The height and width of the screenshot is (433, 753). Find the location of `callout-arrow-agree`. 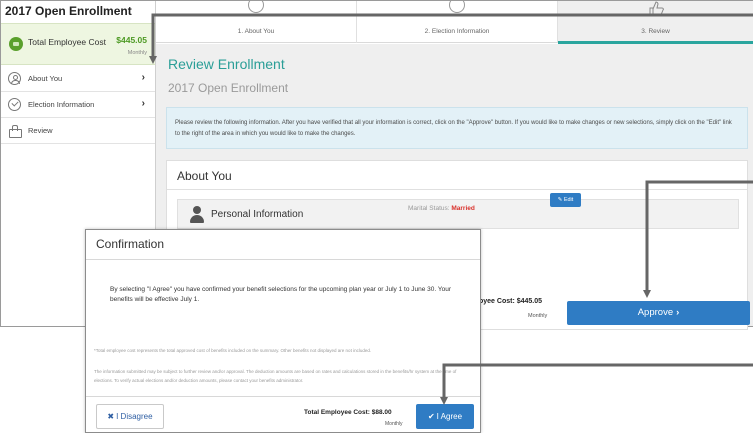

callout-arrow-agree is located at coordinates (596, 384).